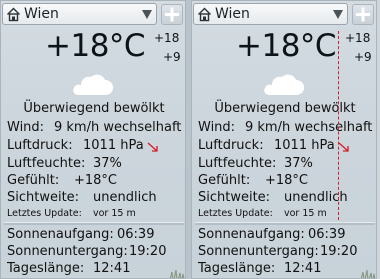 The width and height of the screenshot is (380, 279). I want to click on alignment-guide-line, so click(338, 125).